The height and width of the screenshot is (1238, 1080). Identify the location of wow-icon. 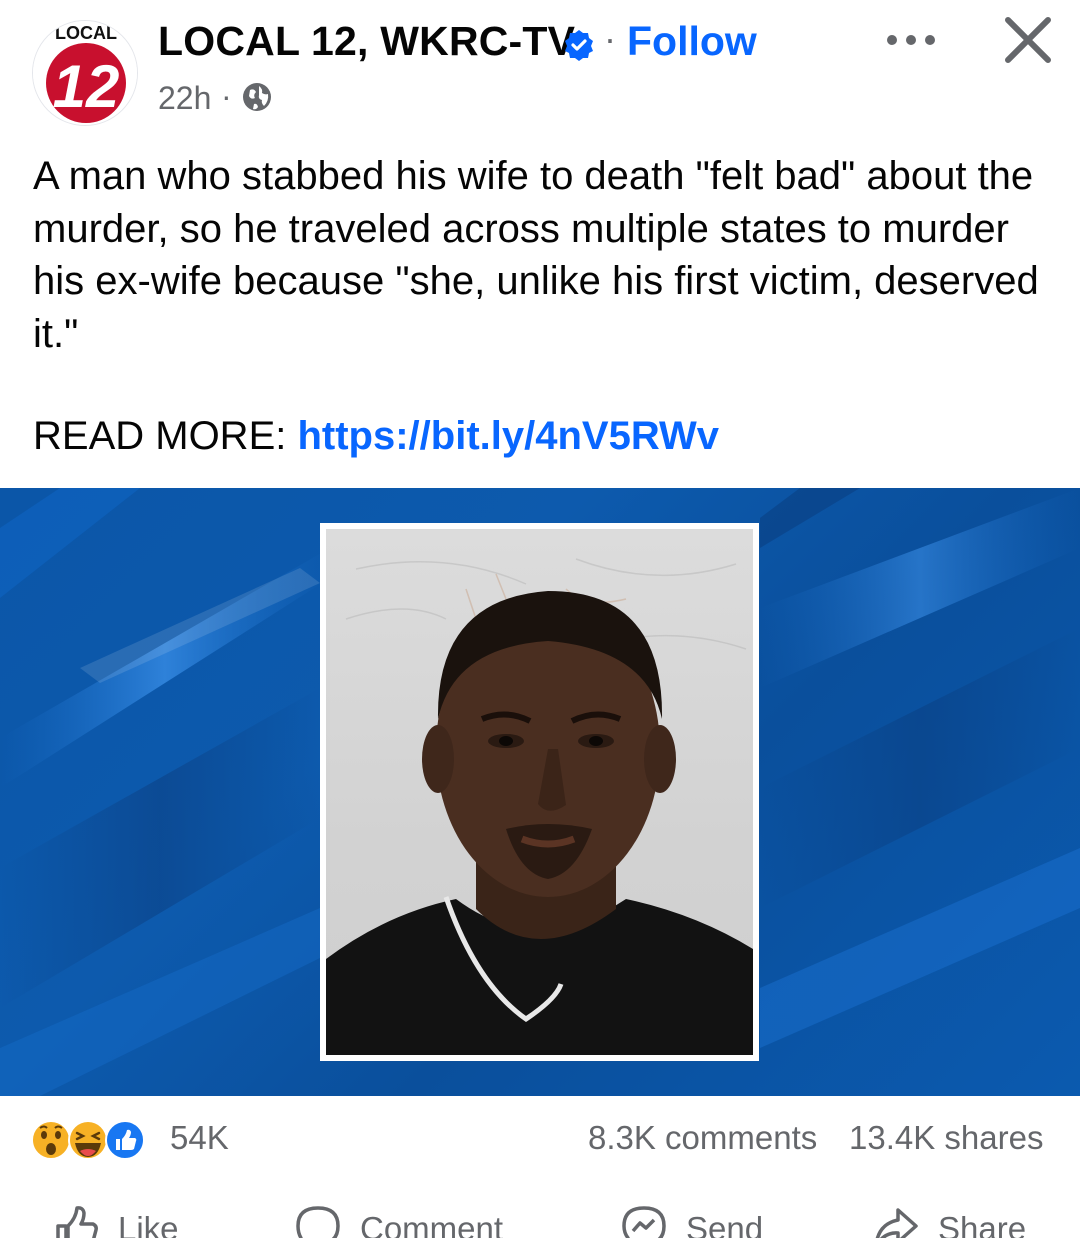
(51, 1140).